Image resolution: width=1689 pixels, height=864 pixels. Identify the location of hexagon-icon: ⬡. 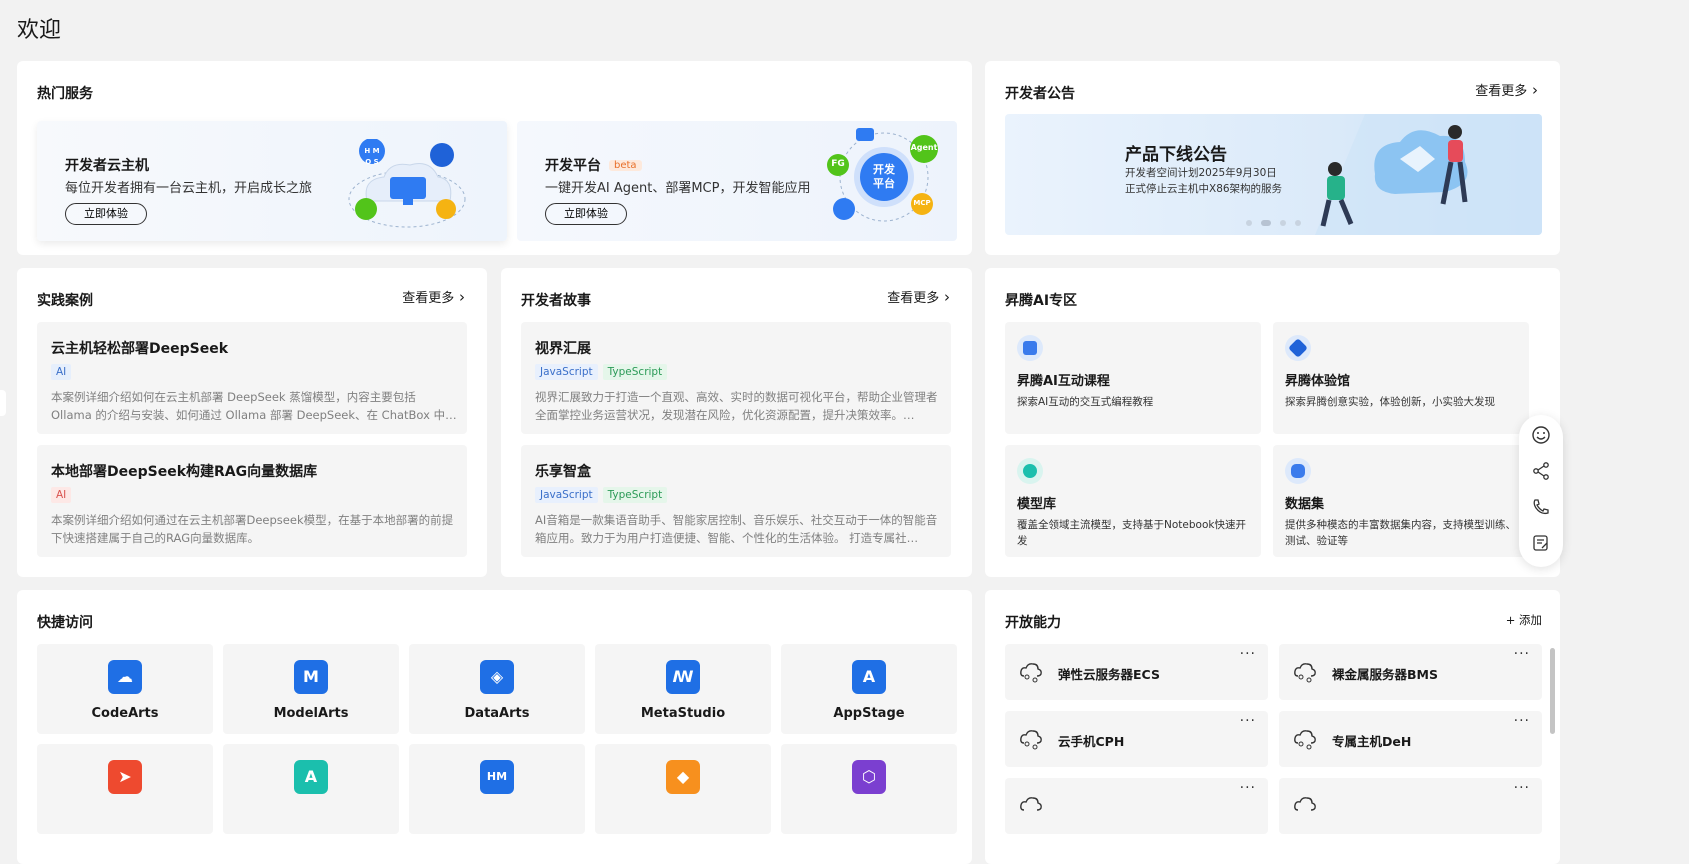
(869, 777).